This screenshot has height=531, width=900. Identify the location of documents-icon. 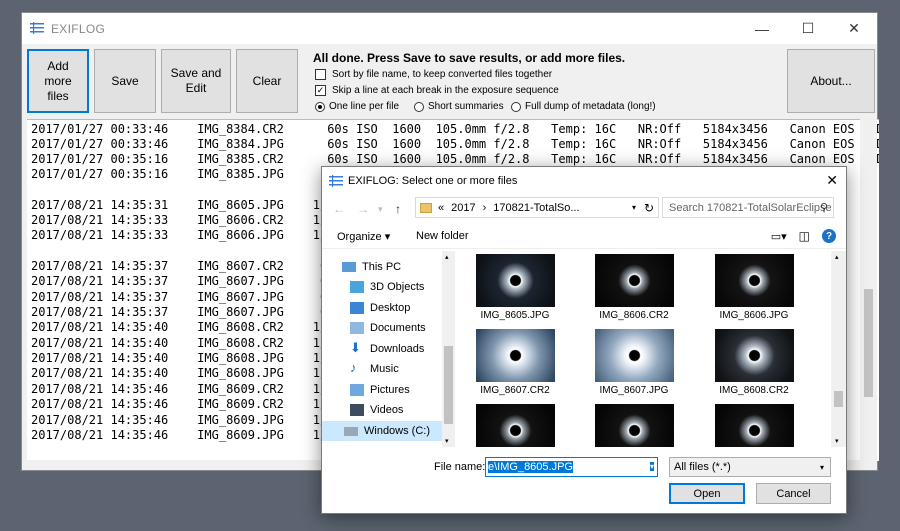
(357, 328).